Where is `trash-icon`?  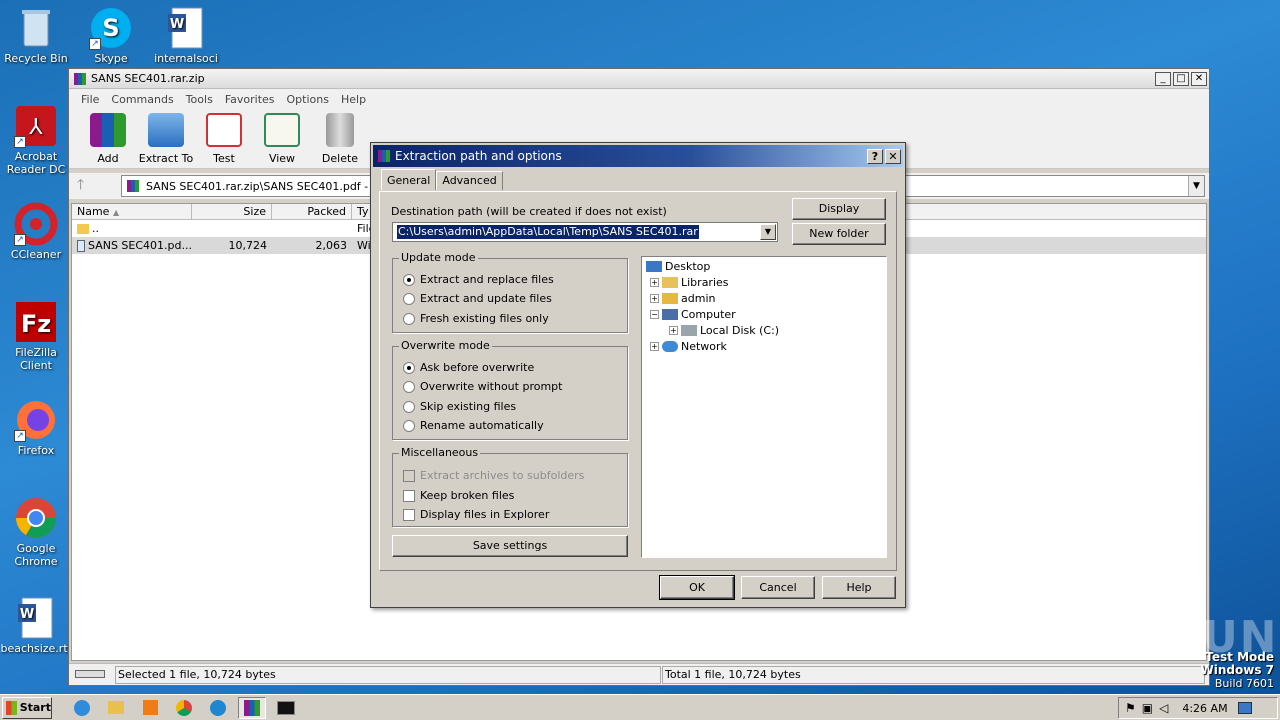
trash-icon is located at coordinates (340, 130).